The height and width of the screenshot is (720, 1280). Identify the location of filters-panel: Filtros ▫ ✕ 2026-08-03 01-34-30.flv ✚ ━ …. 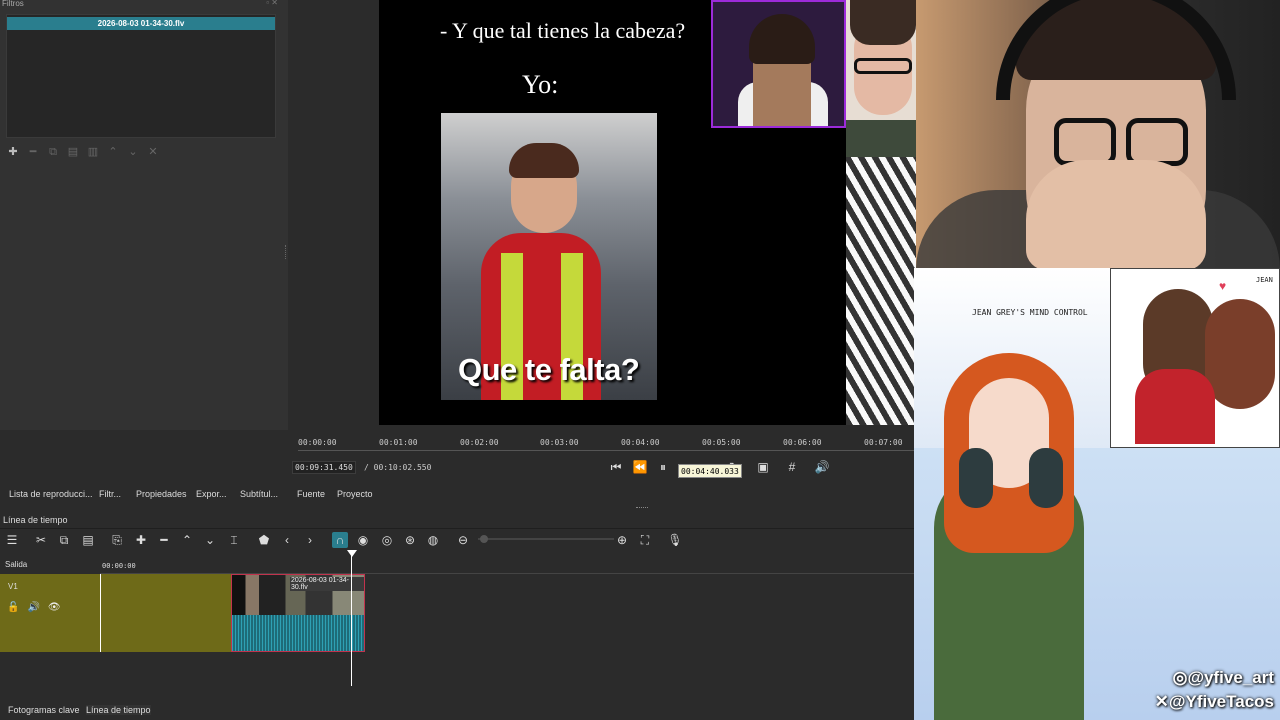
(144, 215).